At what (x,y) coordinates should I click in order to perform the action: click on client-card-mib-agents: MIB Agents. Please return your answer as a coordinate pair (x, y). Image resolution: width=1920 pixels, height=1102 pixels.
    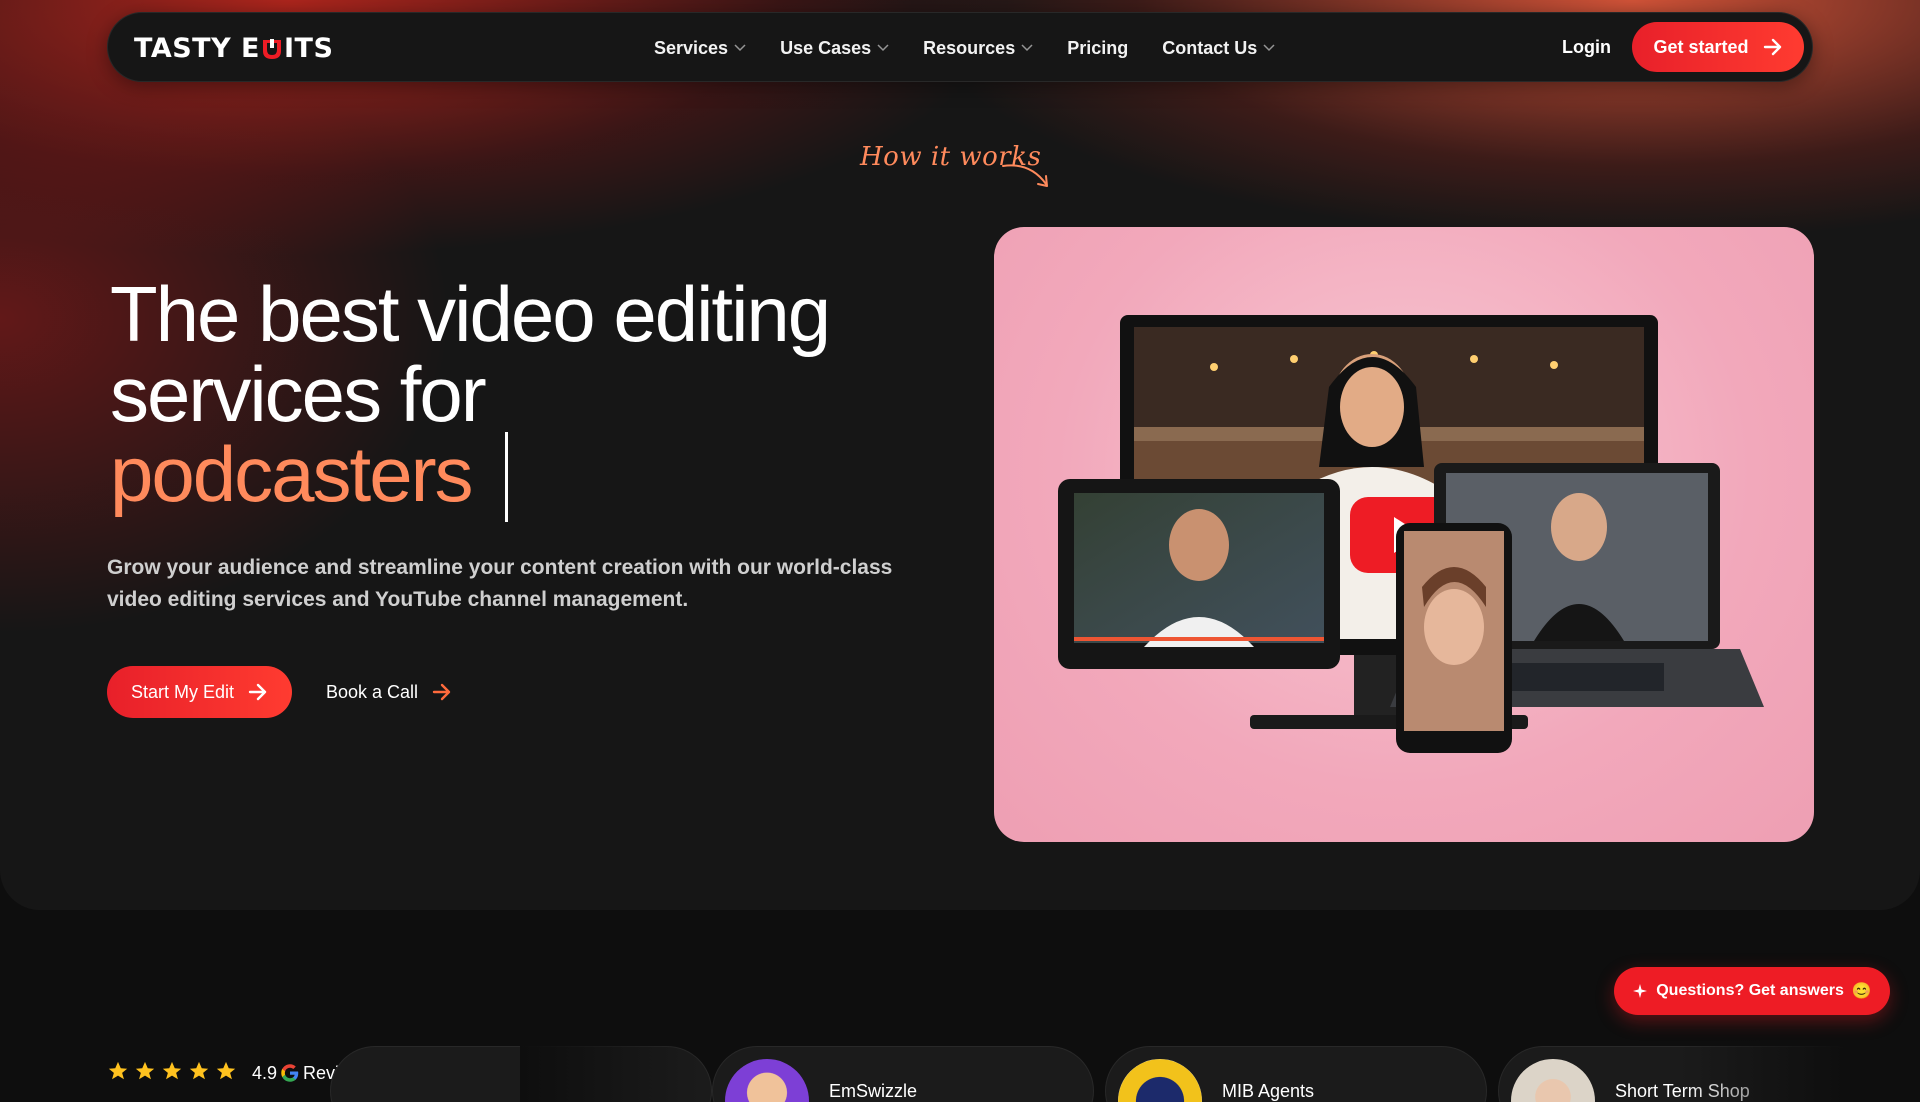
    Looking at the image, I should click on (1296, 1074).